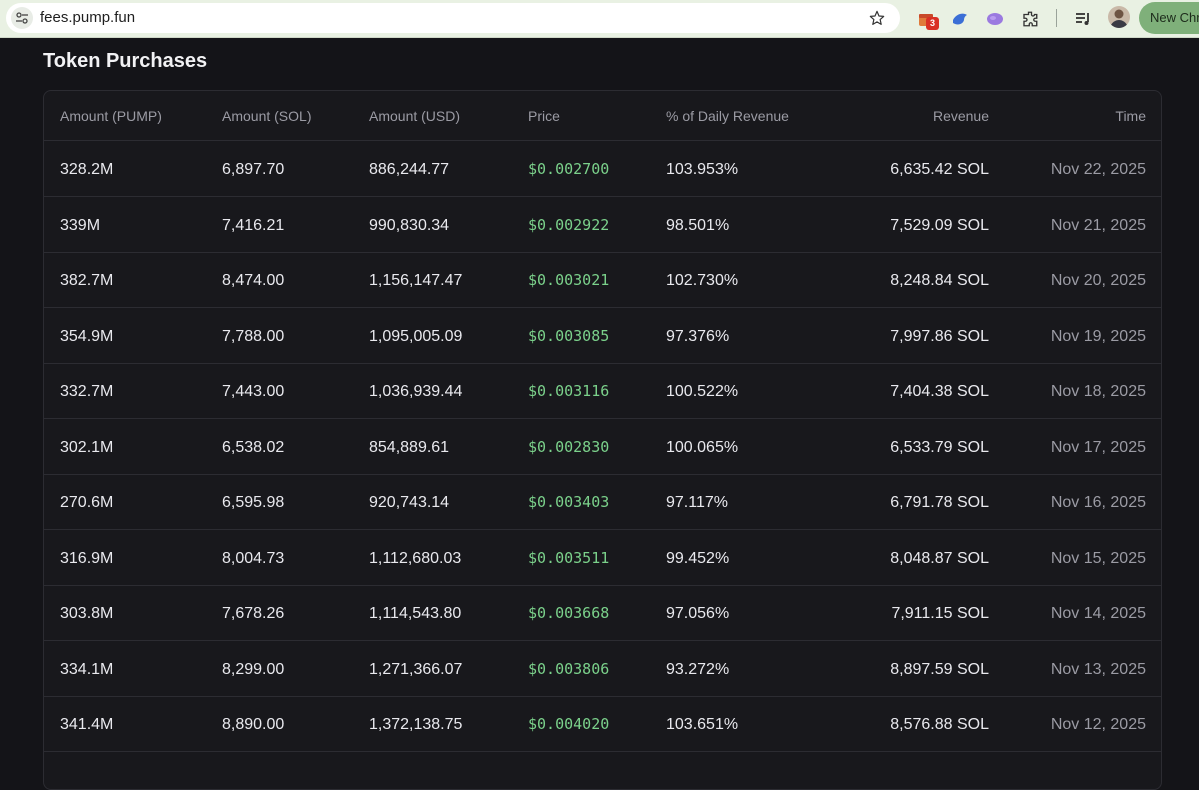  I want to click on daily-revenue-pct-cell: 100.522%, so click(702, 391).